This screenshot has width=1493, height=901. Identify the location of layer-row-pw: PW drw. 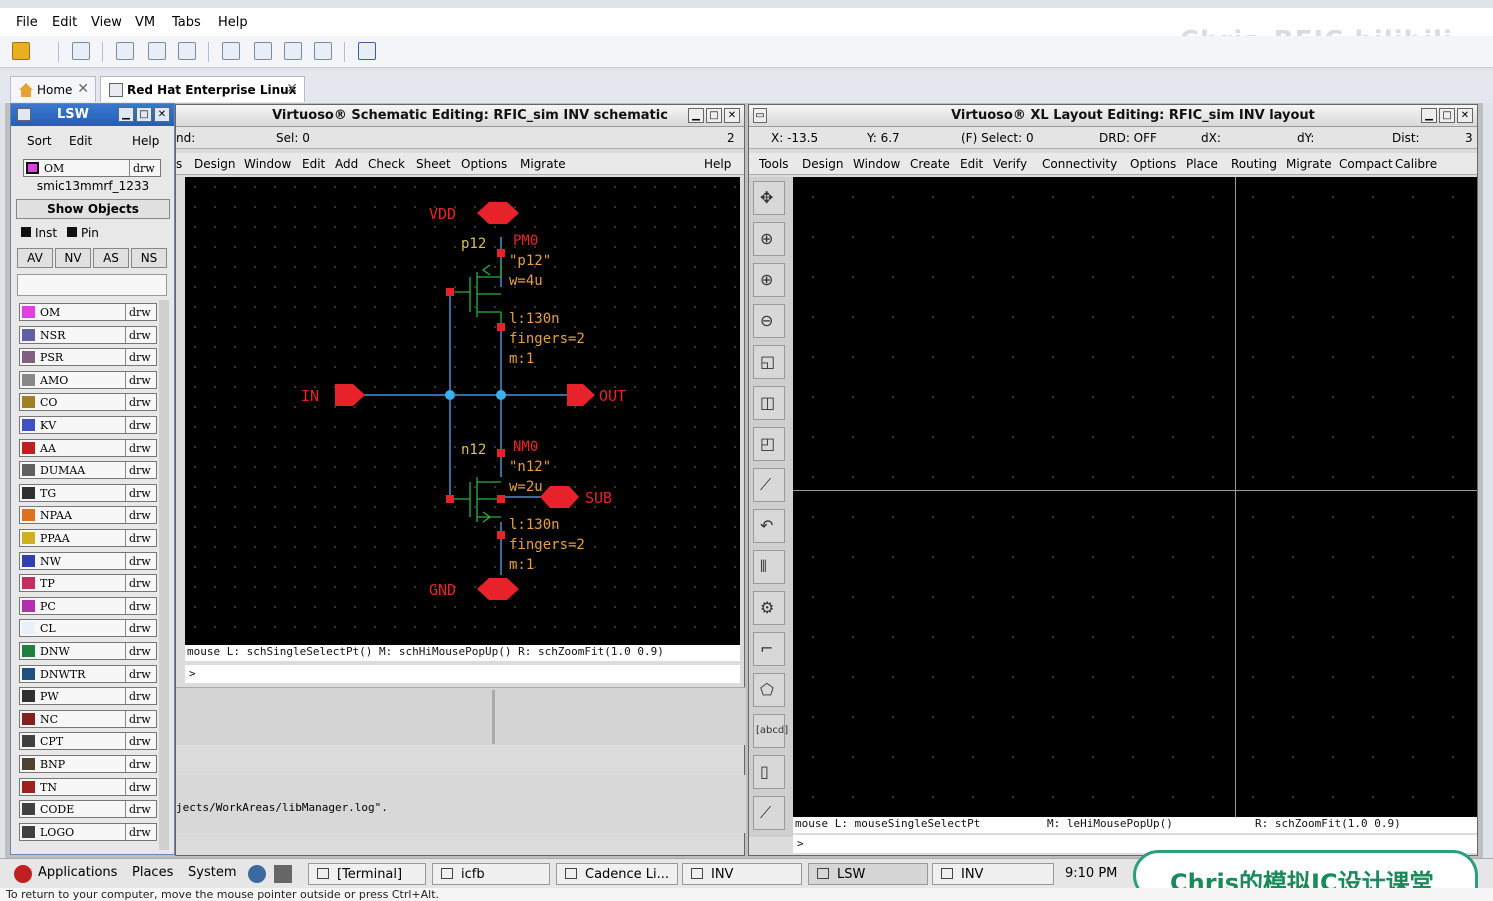
(88, 696).